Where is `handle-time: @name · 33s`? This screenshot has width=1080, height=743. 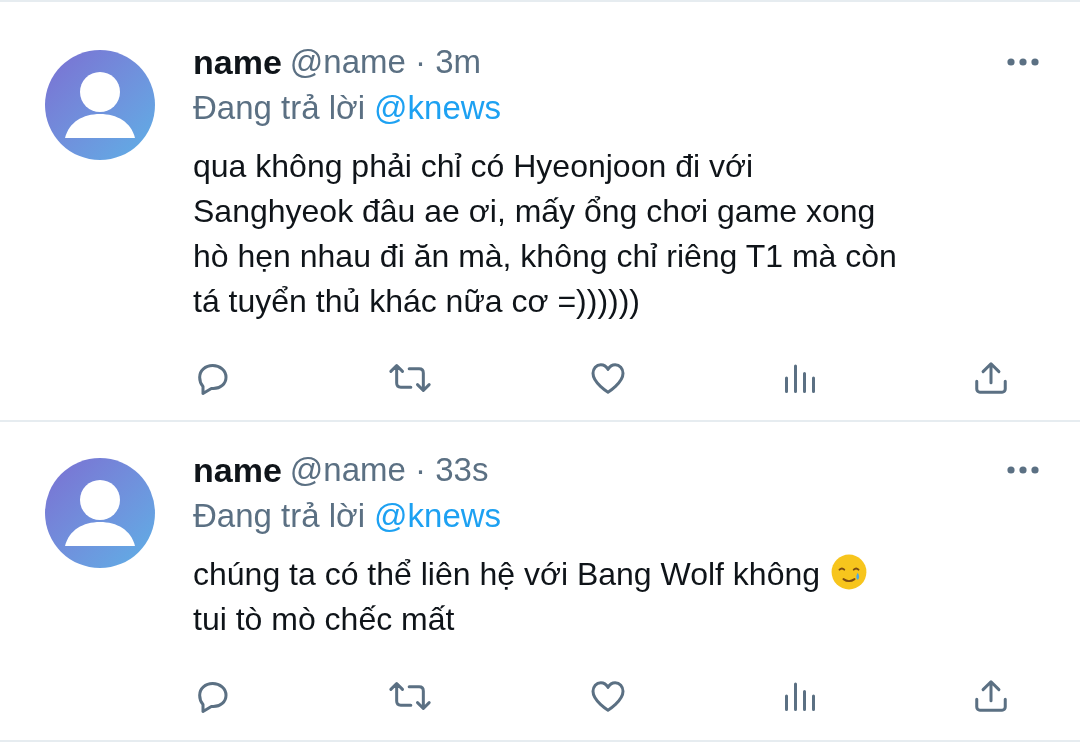 handle-time: @name · 33s is located at coordinates (389, 470).